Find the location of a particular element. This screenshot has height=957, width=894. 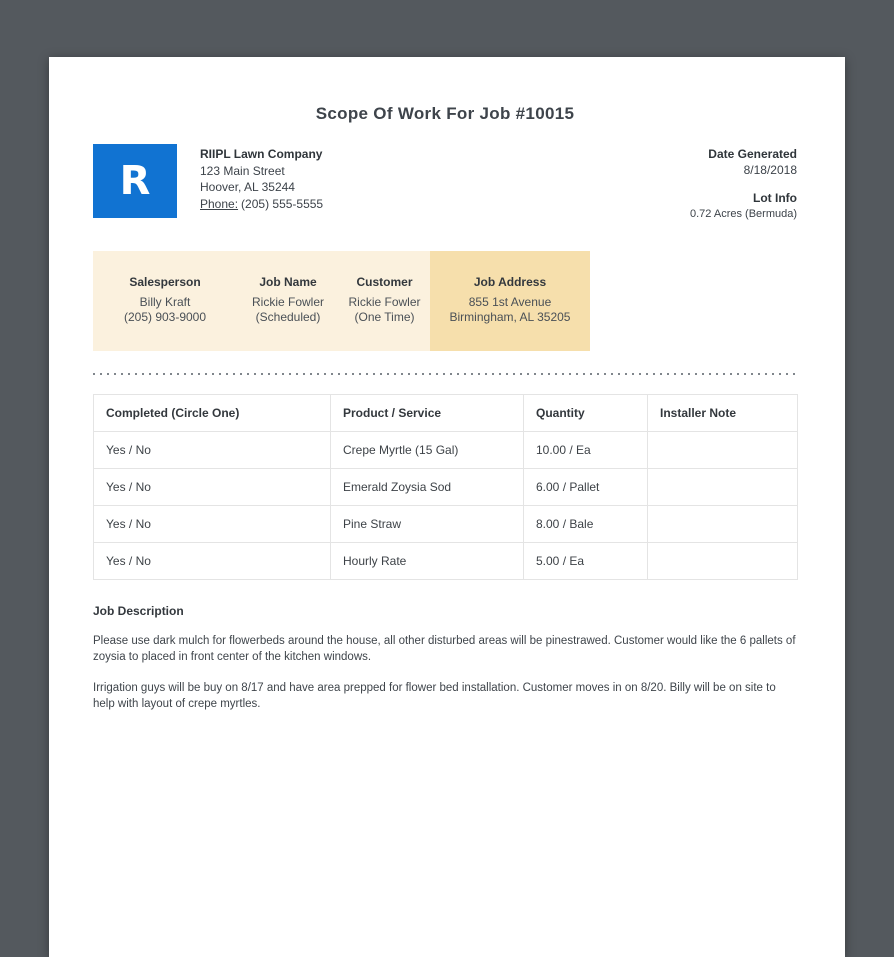

customer-name: Rickie Fowler is located at coordinates (384, 302).